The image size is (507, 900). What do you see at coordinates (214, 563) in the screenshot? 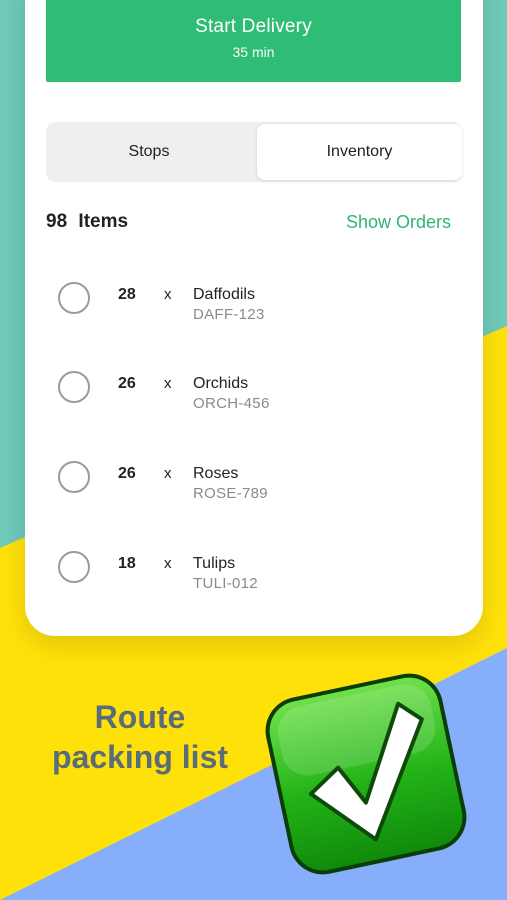
I see `item-name: Tulips` at bounding box center [214, 563].